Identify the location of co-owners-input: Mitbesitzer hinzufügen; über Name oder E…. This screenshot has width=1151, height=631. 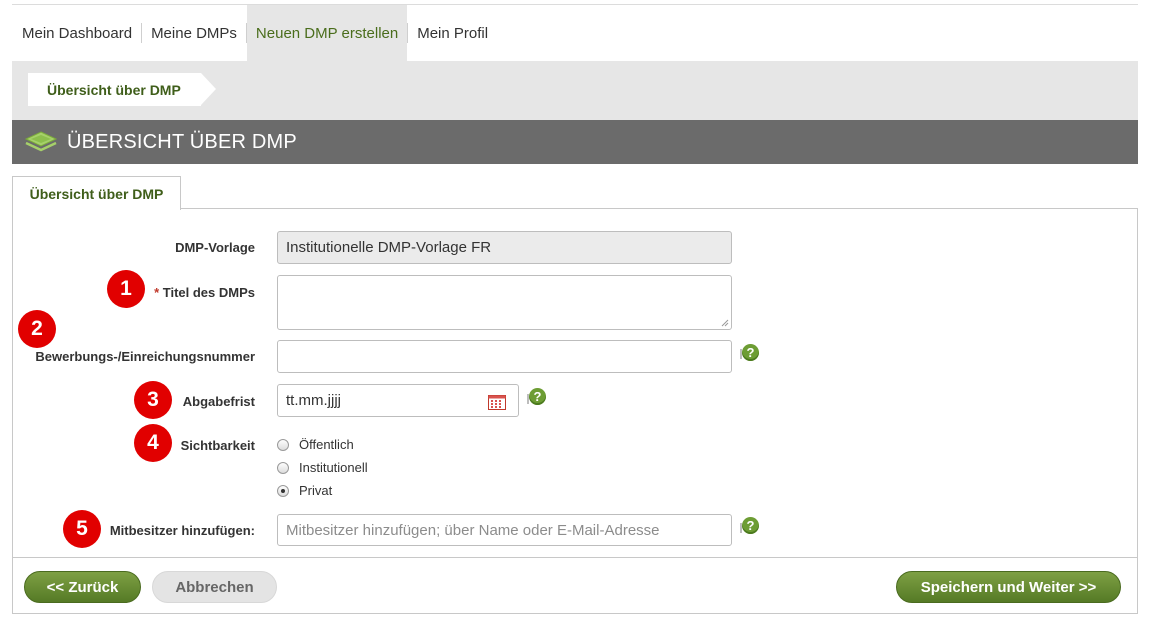
(504, 530).